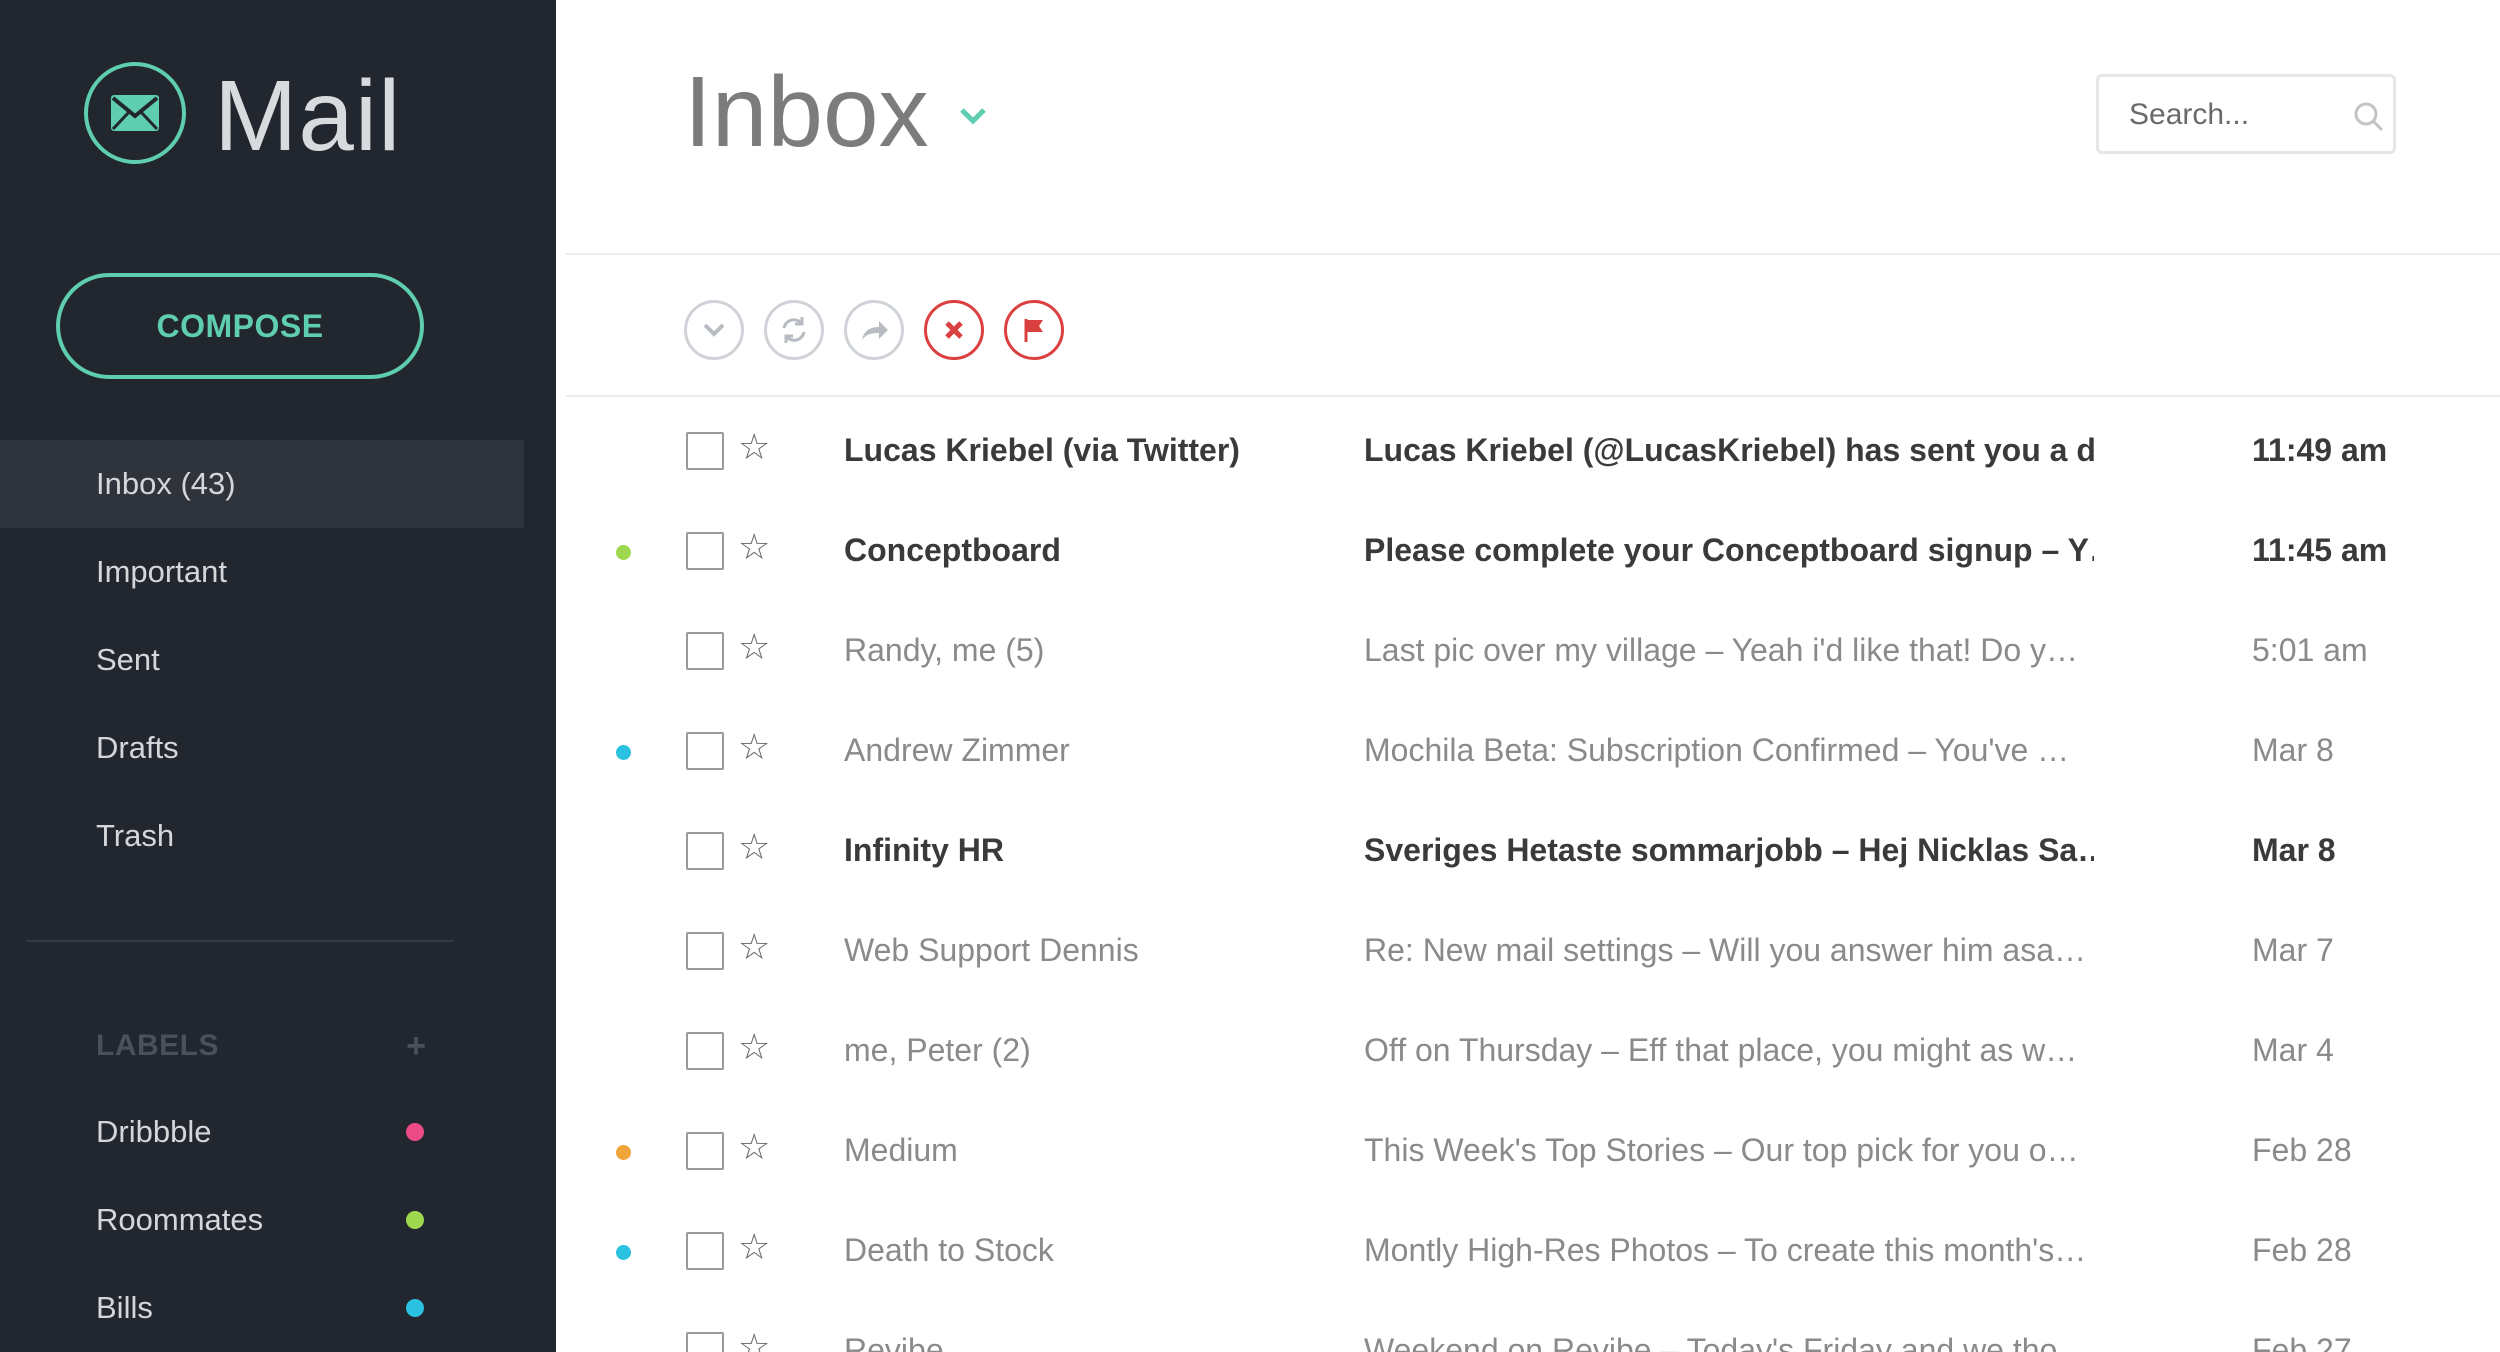 The image size is (2500, 1352). I want to click on email-sender: Medium, so click(901, 1150).